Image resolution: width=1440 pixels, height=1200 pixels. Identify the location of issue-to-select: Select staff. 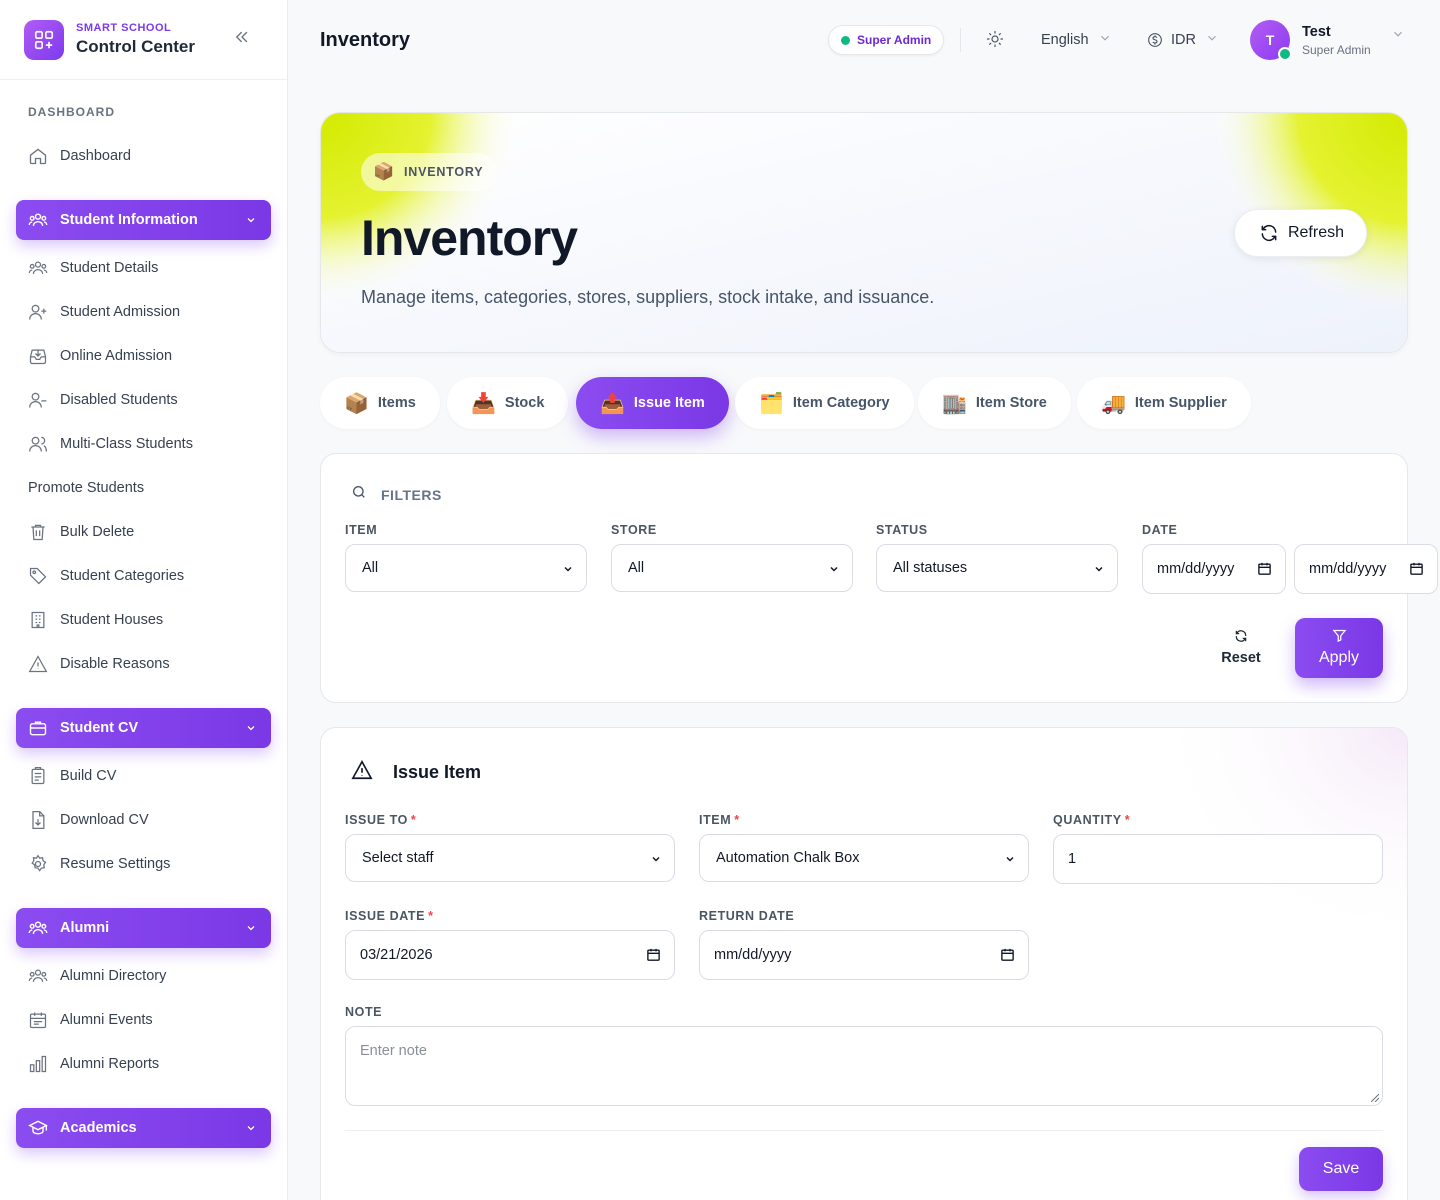
(510, 858).